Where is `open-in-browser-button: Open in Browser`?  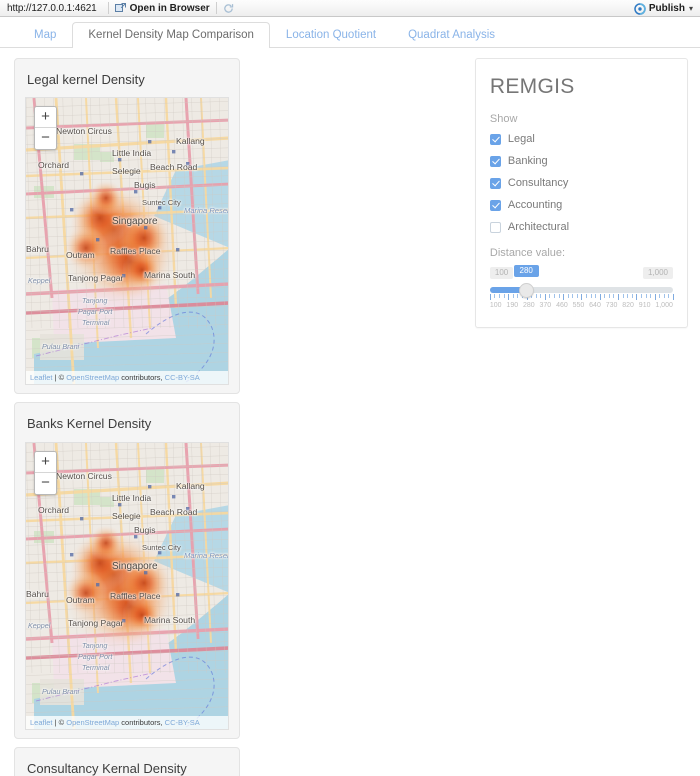 open-in-browser-button: Open in Browser is located at coordinates (162, 8).